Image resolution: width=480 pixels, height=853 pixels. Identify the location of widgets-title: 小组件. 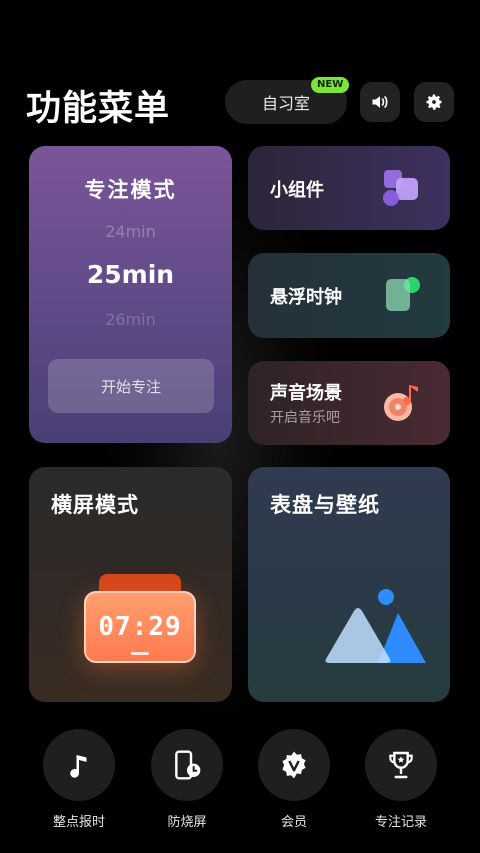
(297, 190).